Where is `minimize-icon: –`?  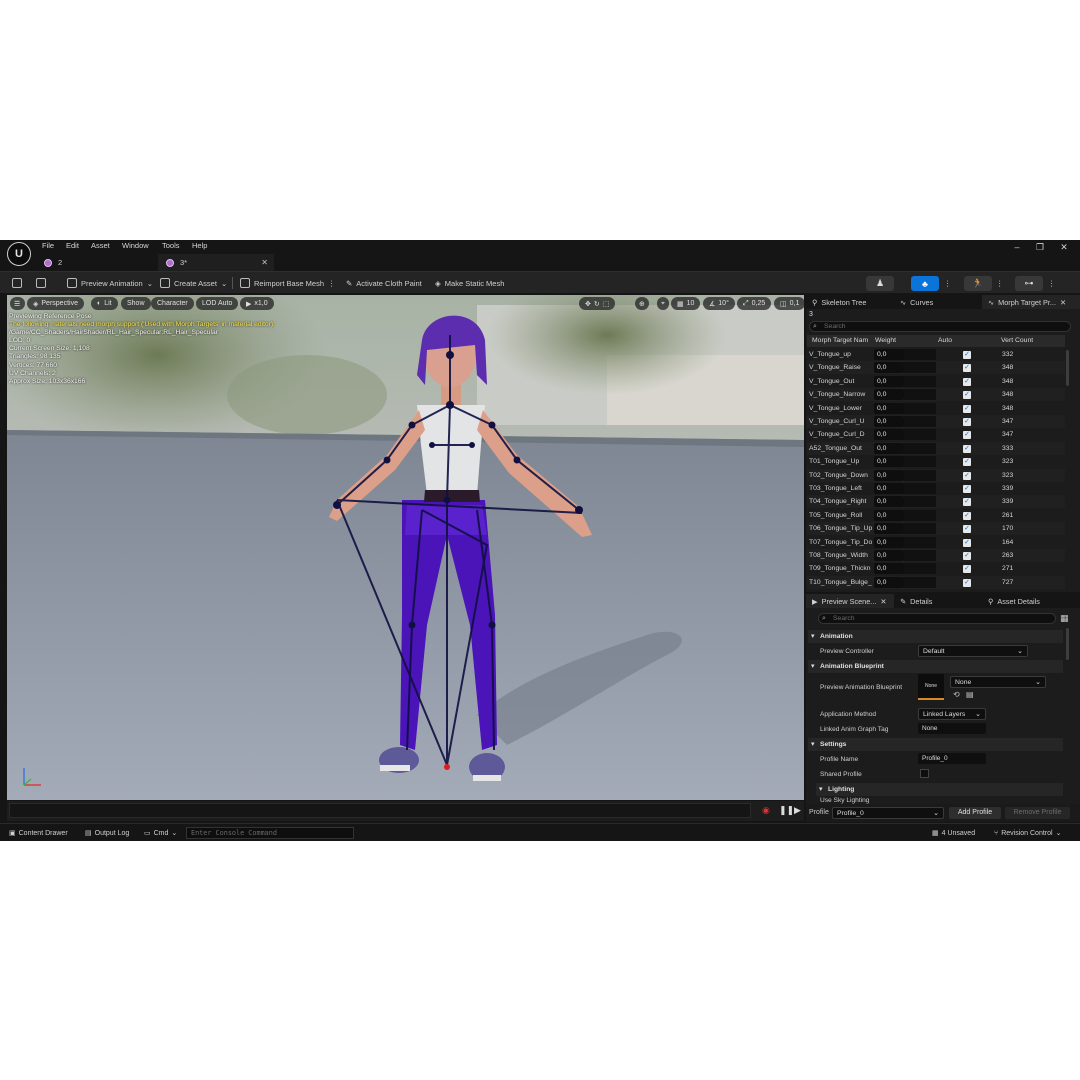 minimize-icon: – is located at coordinates (1017, 247).